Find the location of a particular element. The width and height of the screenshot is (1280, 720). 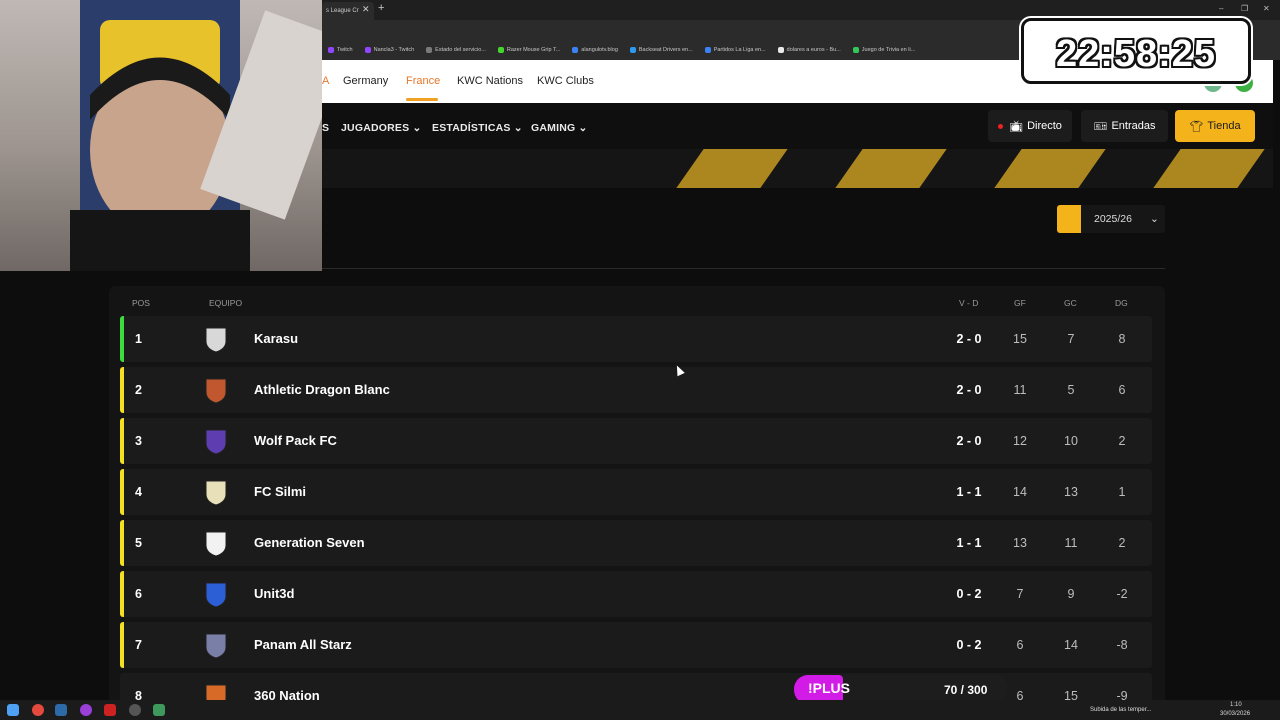

table-row: 5 Generation Seven 1 - 1 13 11 2 is located at coordinates (636, 543).